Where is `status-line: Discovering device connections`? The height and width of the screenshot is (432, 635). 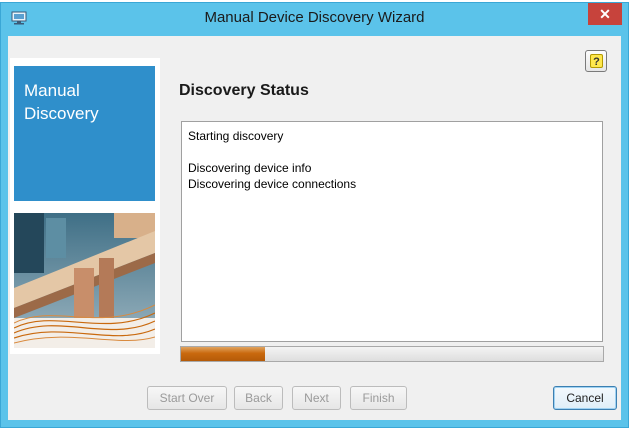
status-line: Discovering device connections is located at coordinates (272, 184).